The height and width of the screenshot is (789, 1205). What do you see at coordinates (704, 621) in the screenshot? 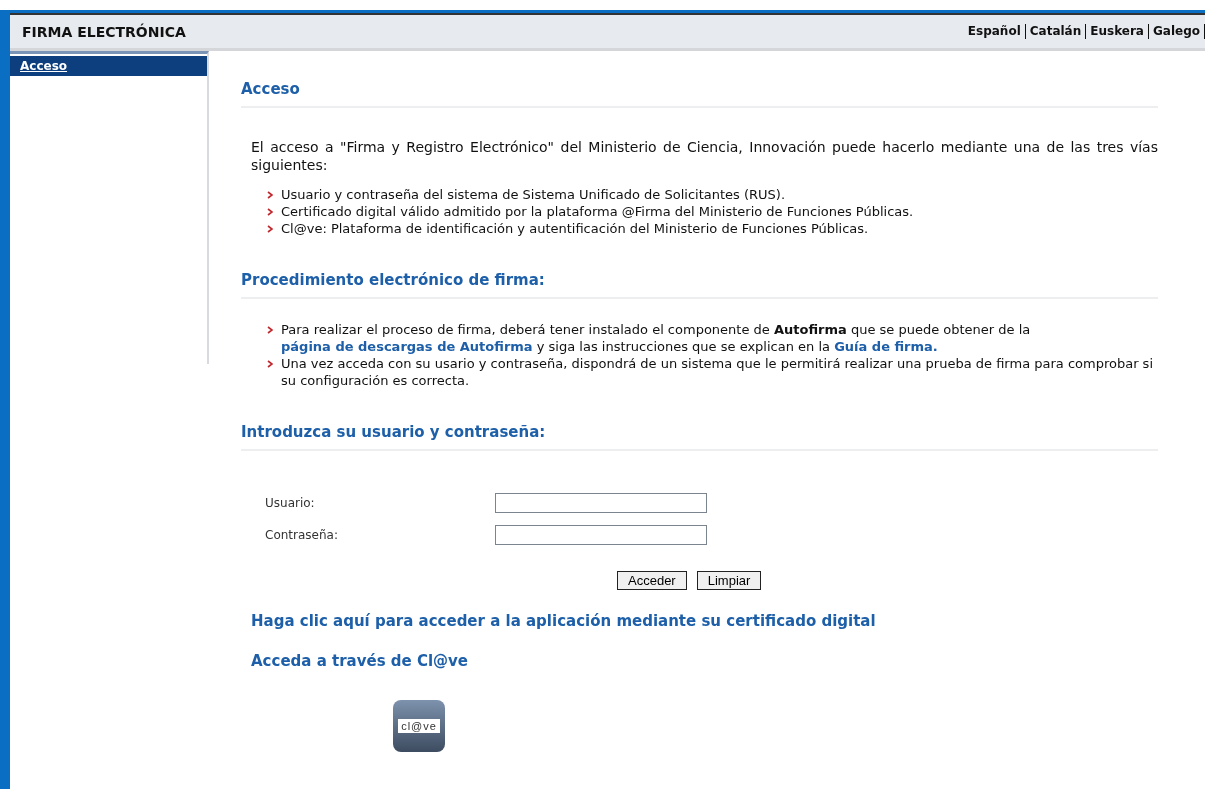
I see `access-link: Haga clic aquí para acceder a la aplicación mediante su certificado digital` at bounding box center [704, 621].